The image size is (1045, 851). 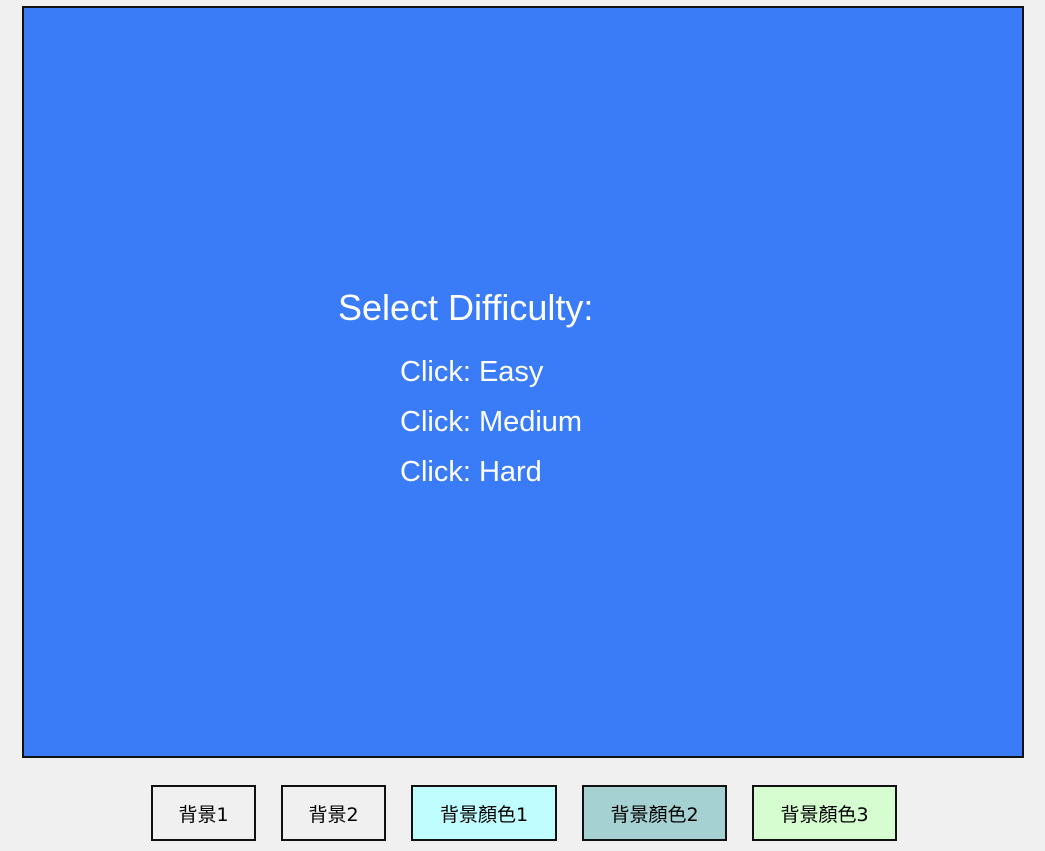 What do you see at coordinates (824, 813) in the screenshot?
I see `background-color-3-button: 背景顏色3` at bounding box center [824, 813].